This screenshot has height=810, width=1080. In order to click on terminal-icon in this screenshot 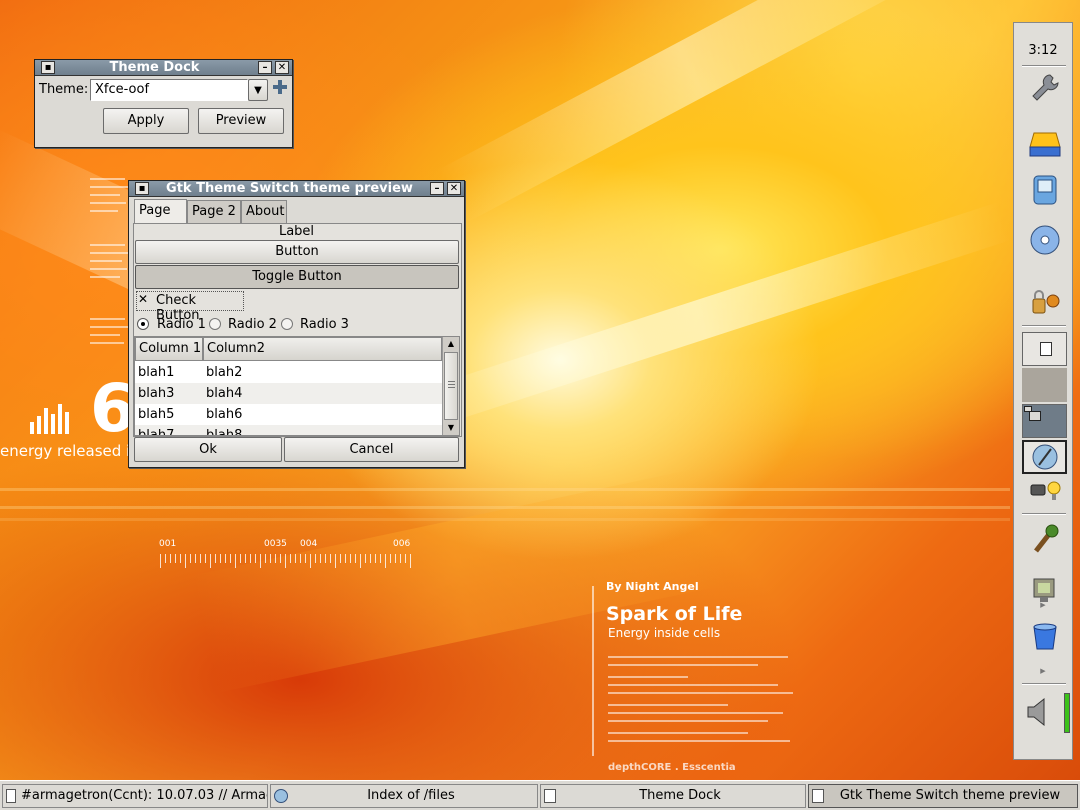, I will do `click(11, 796)`.